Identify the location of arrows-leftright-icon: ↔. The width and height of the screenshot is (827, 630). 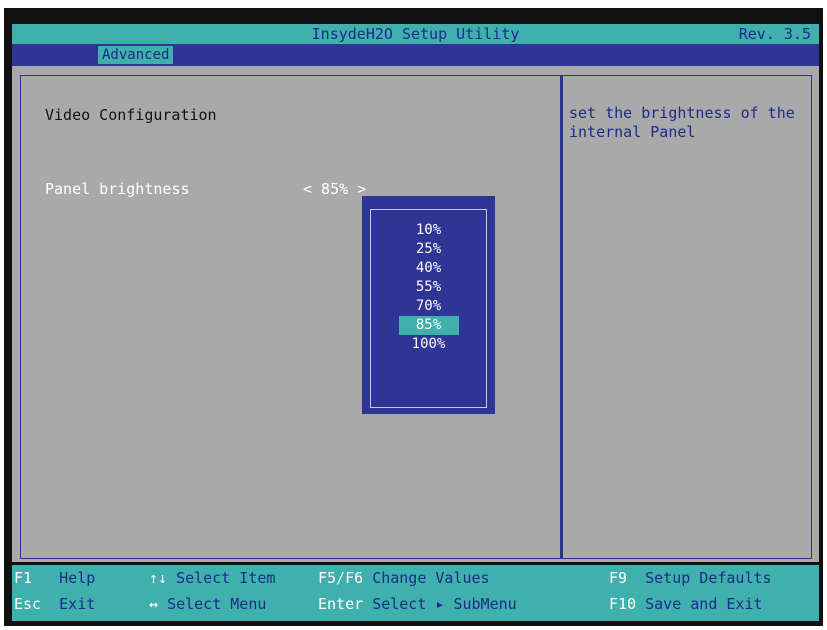
(154, 604).